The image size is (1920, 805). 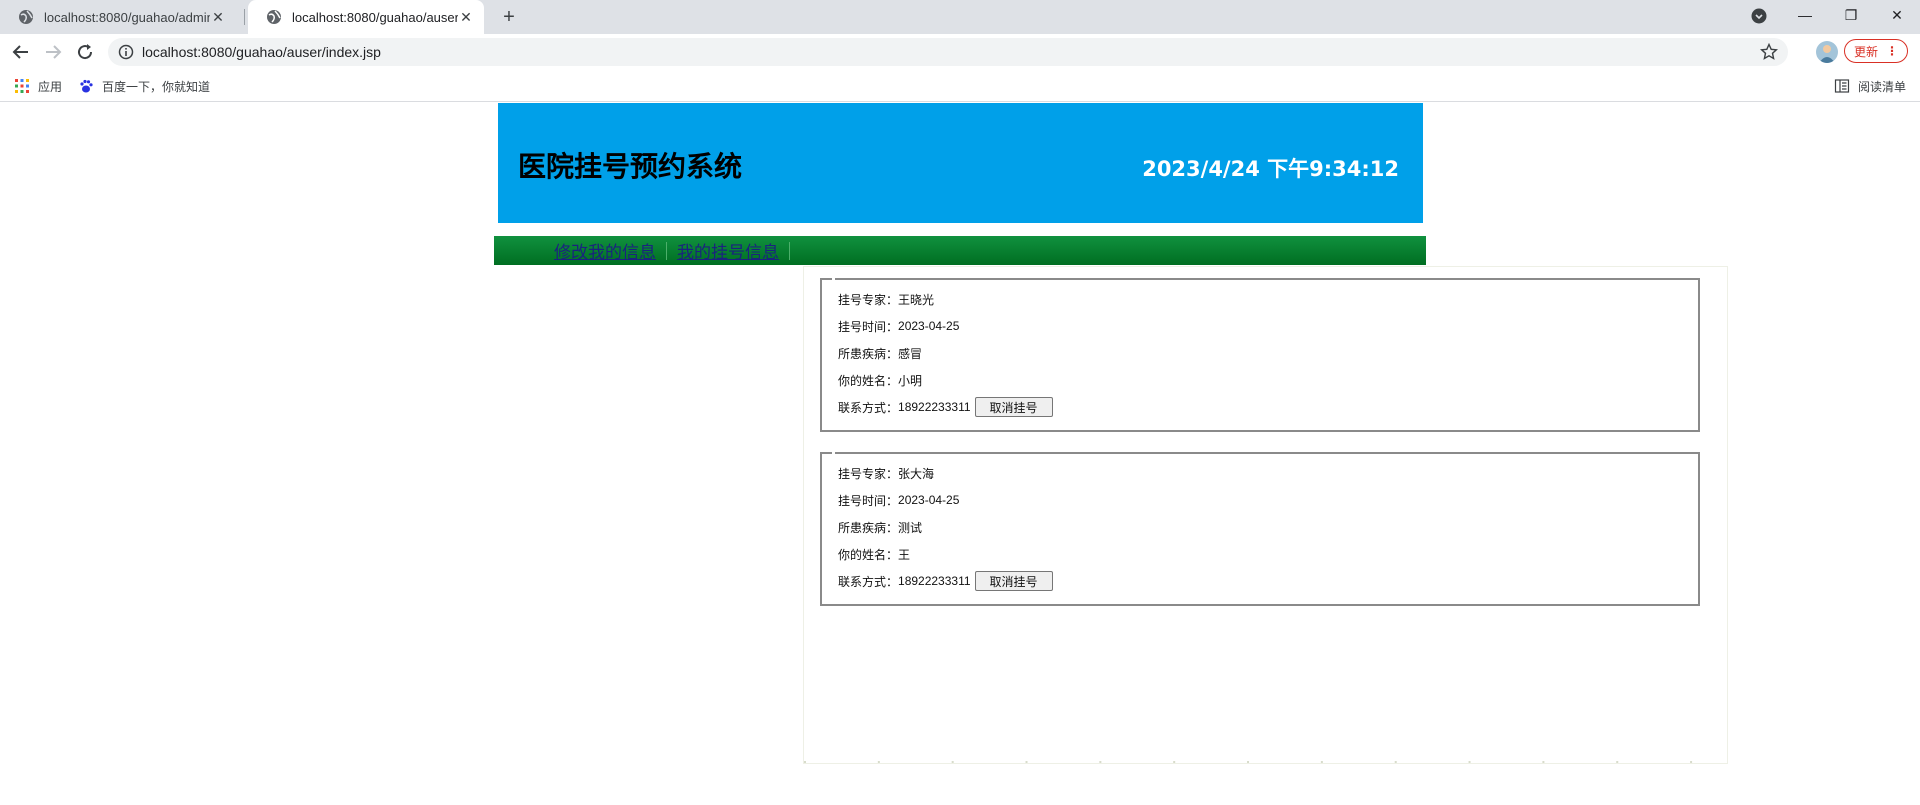 What do you see at coordinates (910, 380) in the screenshot?
I see `field-value: 小明` at bounding box center [910, 380].